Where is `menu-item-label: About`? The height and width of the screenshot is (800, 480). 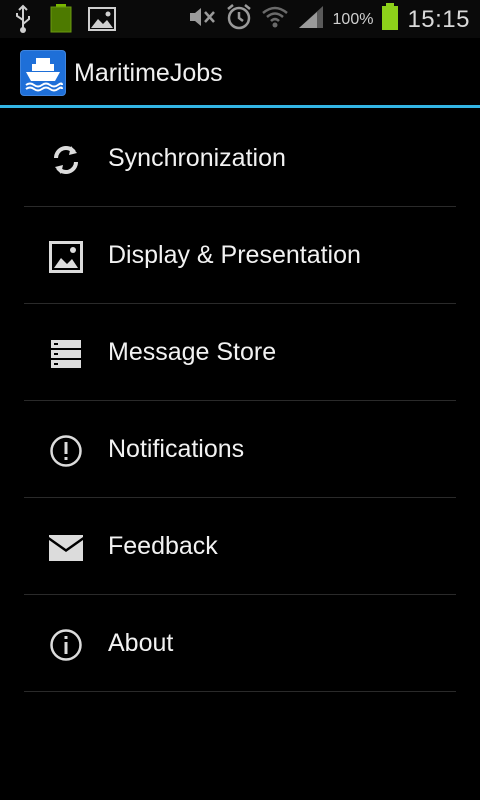
menu-item-label: About is located at coordinates (141, 643).